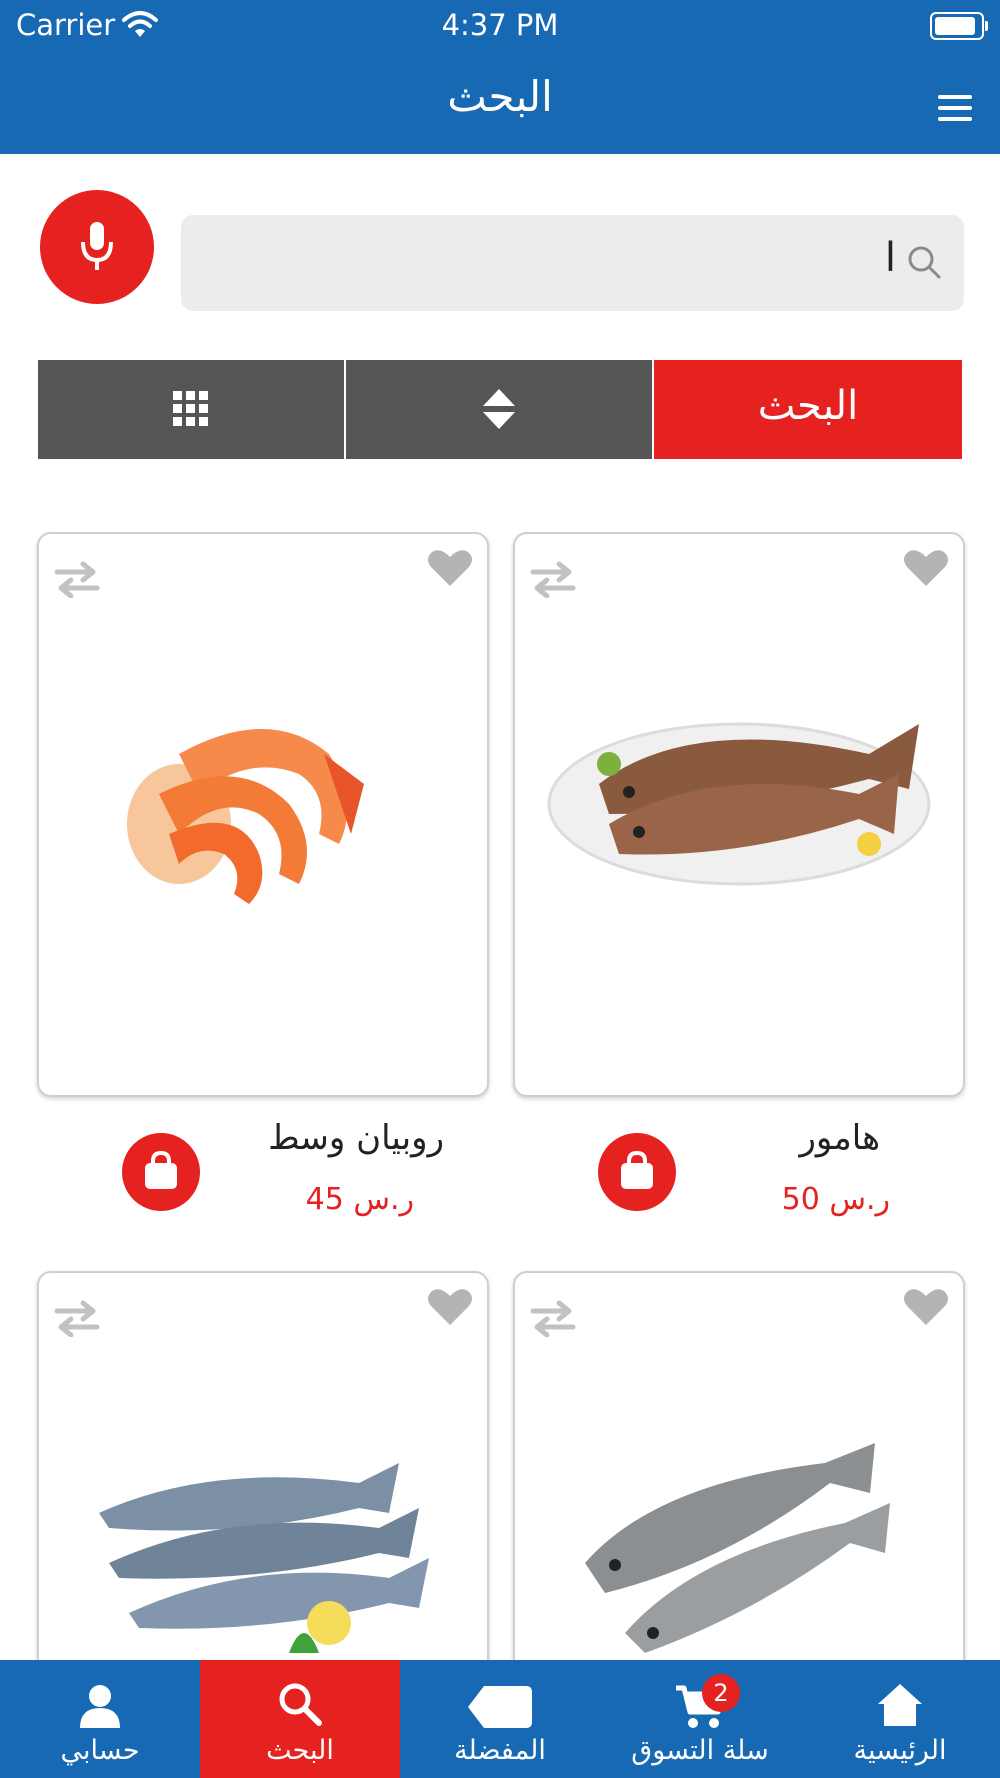  What do you see at coordinates (959, 26) in the screenshot?
I see `battery-icon` at bounding box center [959, 26].